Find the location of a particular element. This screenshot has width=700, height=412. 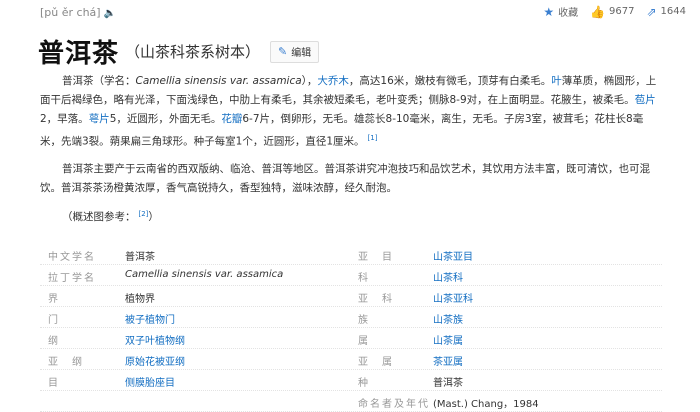

info-label: 亚 属 is located at coordinates (376, 362).